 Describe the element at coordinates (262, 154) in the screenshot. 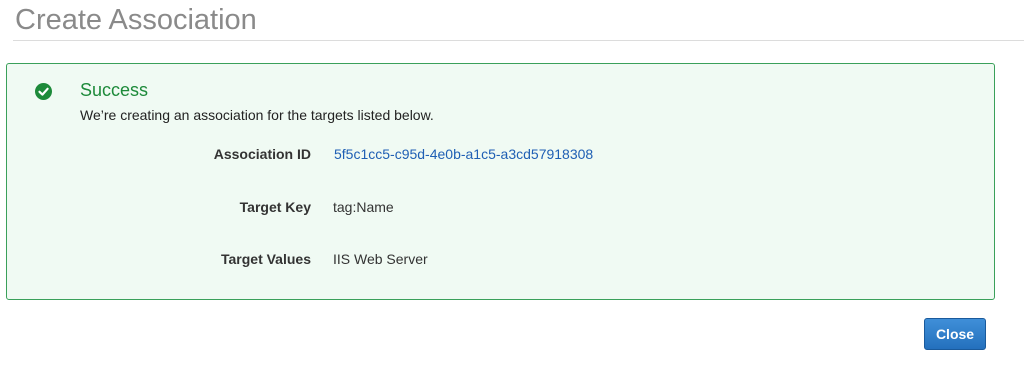

I see `association-id-label: Association ID` at that location.